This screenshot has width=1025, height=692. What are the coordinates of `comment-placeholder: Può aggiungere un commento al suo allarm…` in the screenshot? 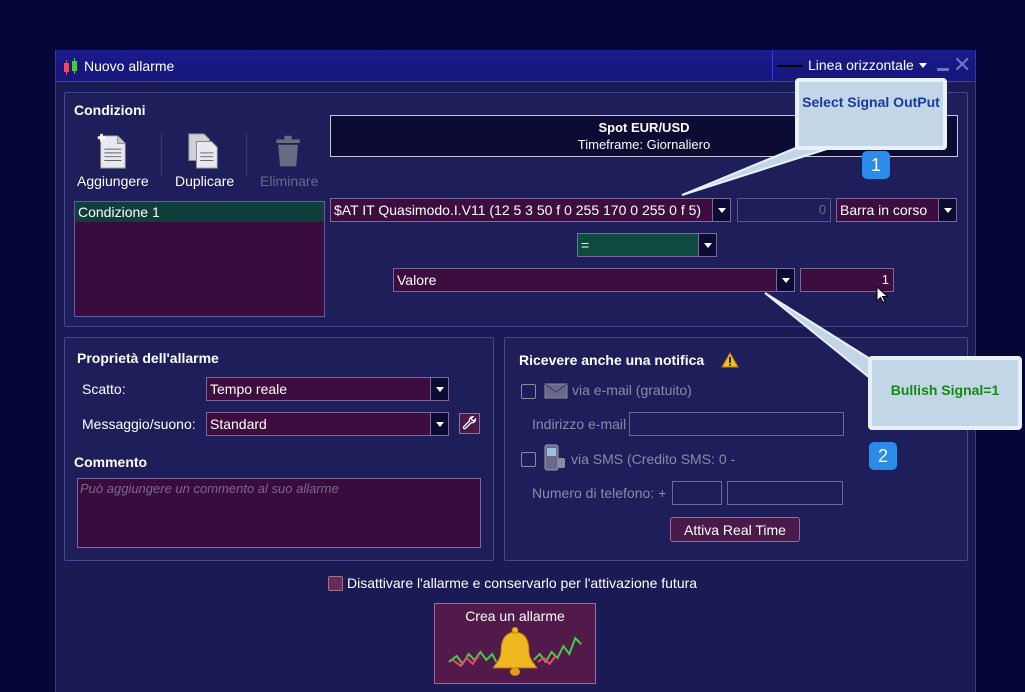 It's located at (209, 488).